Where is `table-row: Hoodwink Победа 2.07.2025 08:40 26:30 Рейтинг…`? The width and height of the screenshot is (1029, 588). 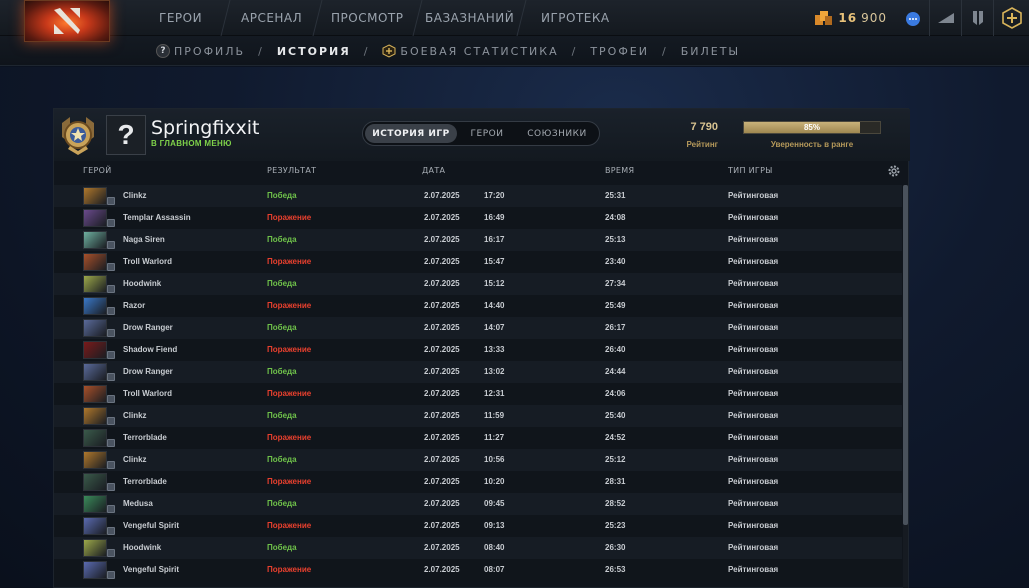
table-row: Hoodwink Победа 2.07.2025 08:40 26:30 Рейтинг… is located at coordinates (478, 548).